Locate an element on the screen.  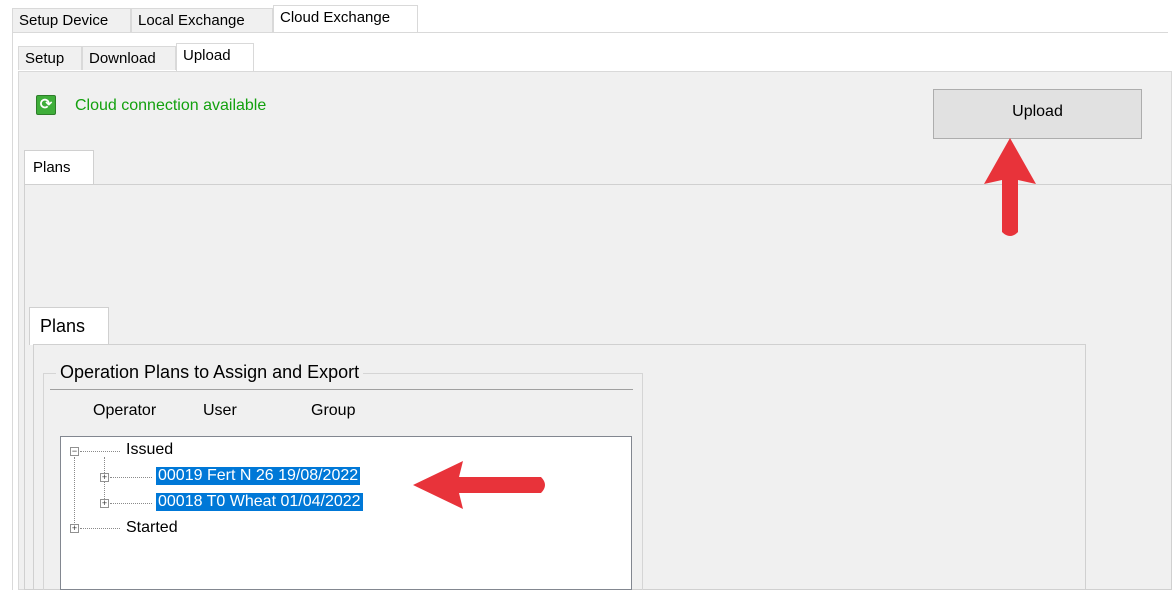
arrow-left-annotation is located at coordinates (479, 485).